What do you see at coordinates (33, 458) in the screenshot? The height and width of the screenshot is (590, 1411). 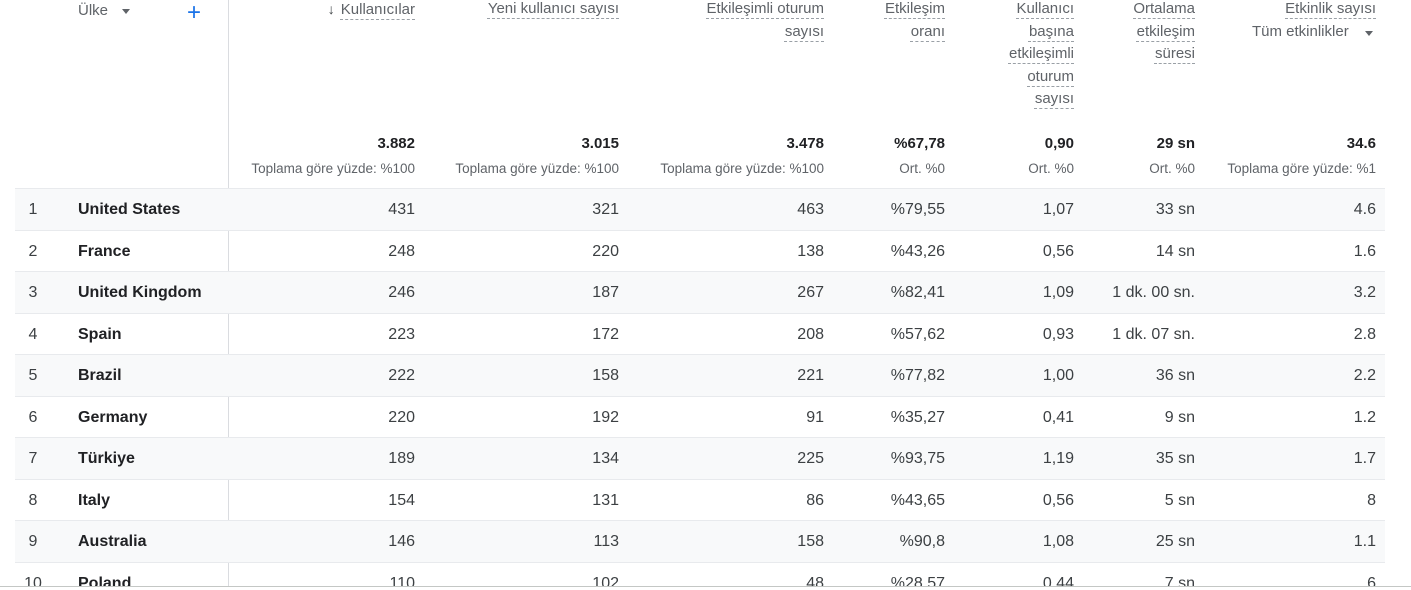 I see `row-index: 7` at bounding box center [33, 458].